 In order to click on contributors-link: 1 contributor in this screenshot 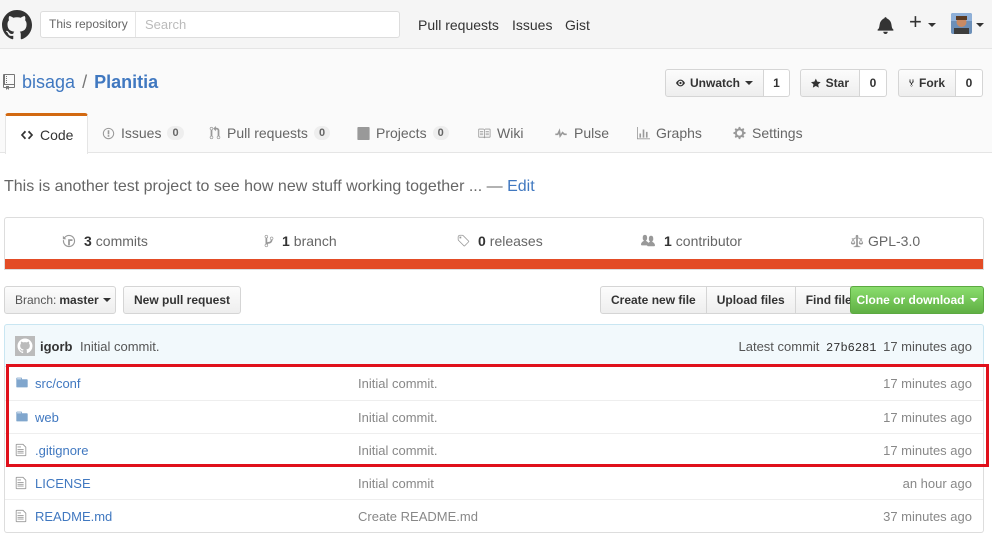, I will do `click(691, 241)`.